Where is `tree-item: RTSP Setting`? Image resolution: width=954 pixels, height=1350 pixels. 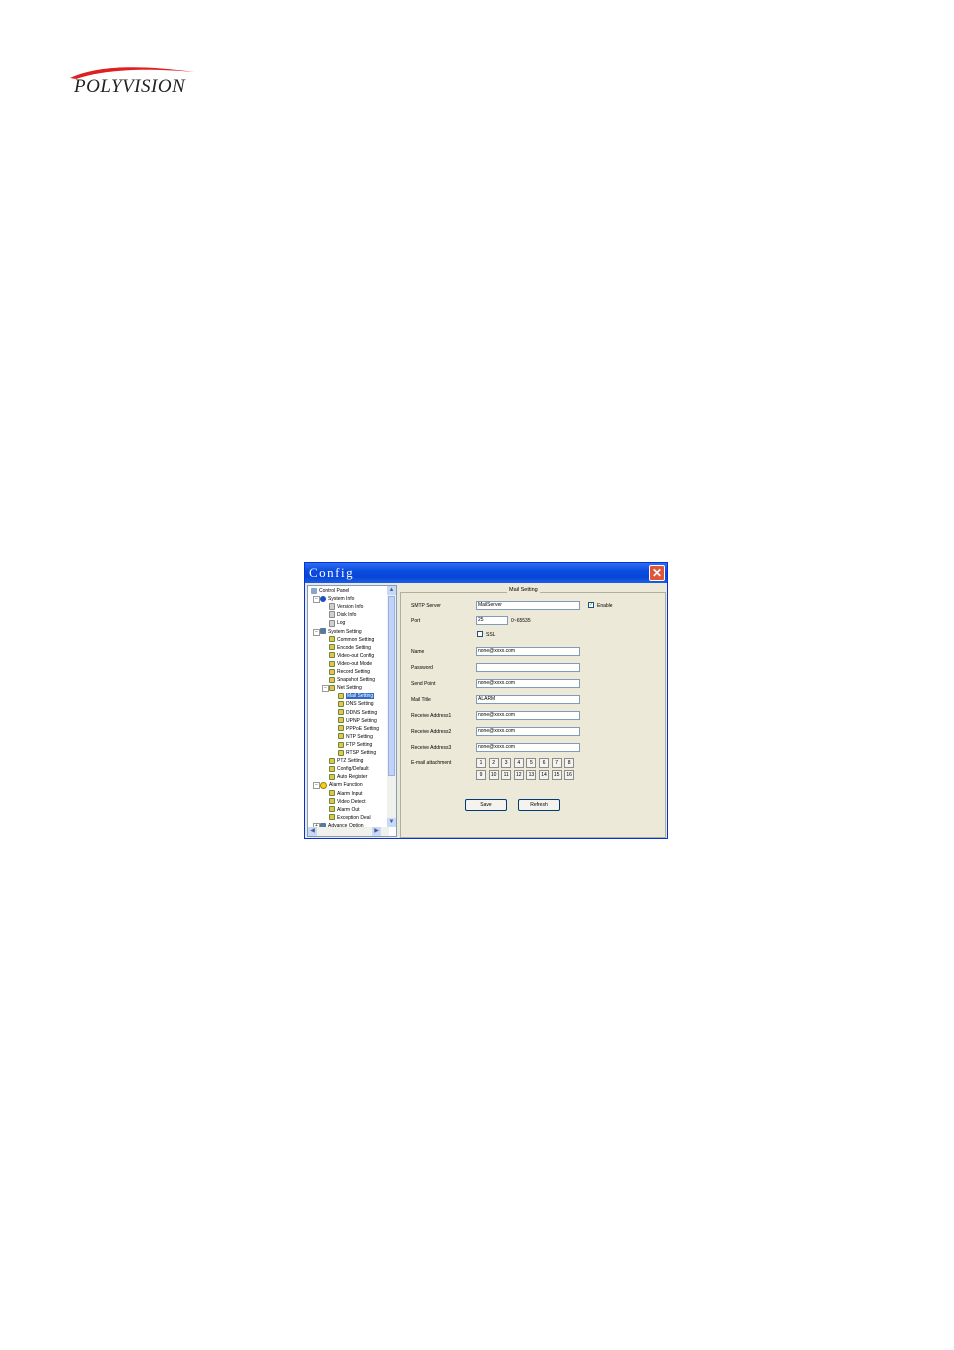
tree-item: RTSP Setting is located at coordinates (357, 753).